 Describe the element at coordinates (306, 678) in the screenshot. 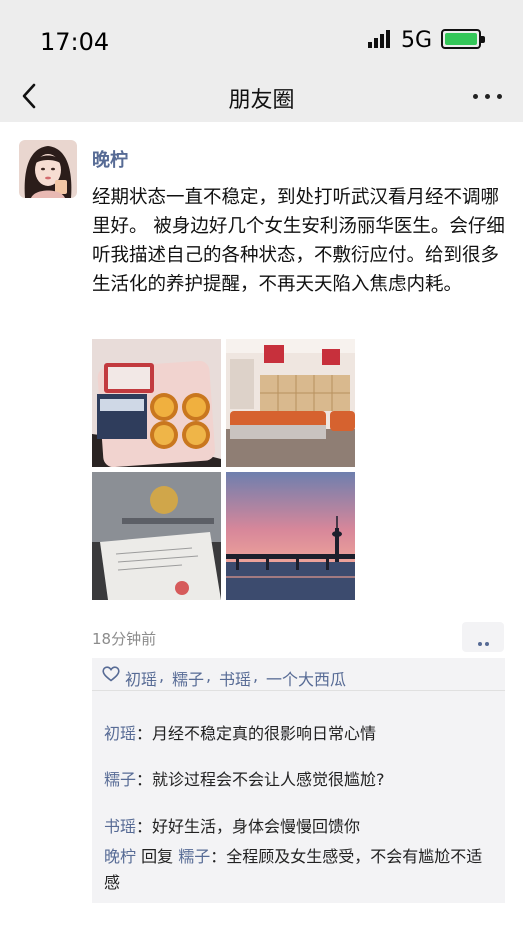

I see `liker-name: 一个大西瓜` at that location.